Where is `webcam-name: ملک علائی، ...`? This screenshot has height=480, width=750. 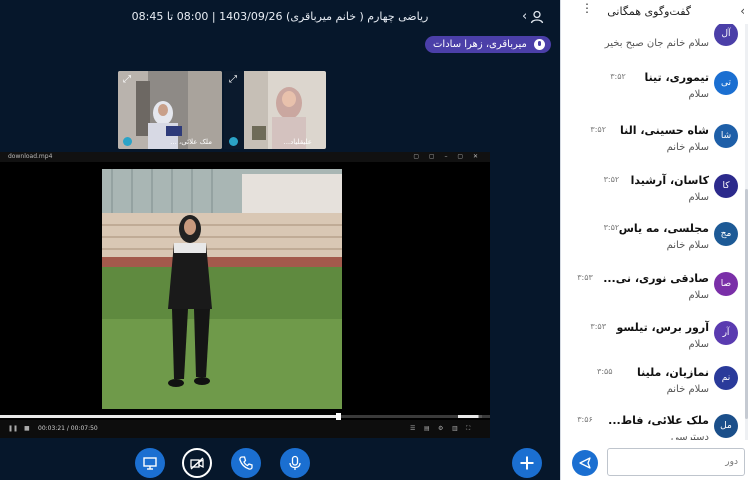 webcam-name: ملک علائی، ... is located at coordinates (191, 142).